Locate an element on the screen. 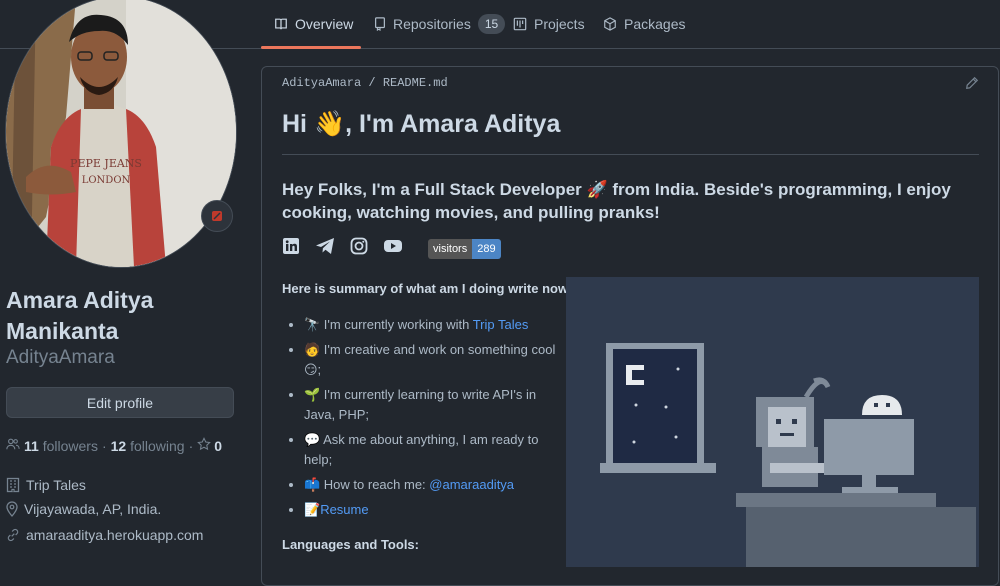 Image resolution: width=1000 pixels, height=586 pixels. youtube-icon is located at coordinates (393, 248).